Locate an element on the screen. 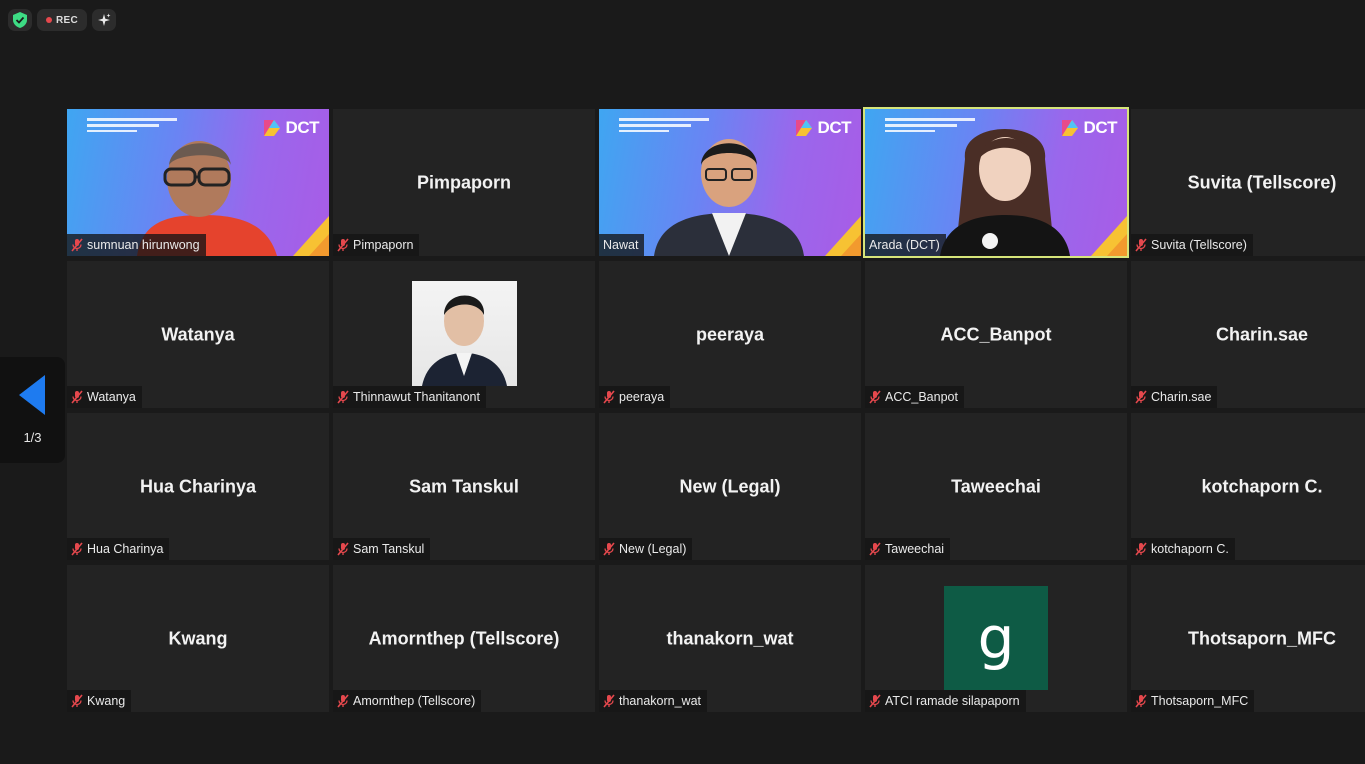 This screenshot has height=764, width=1365. participant-tile: Thinnawut Thanitanont is located at coordinates (464, 334).